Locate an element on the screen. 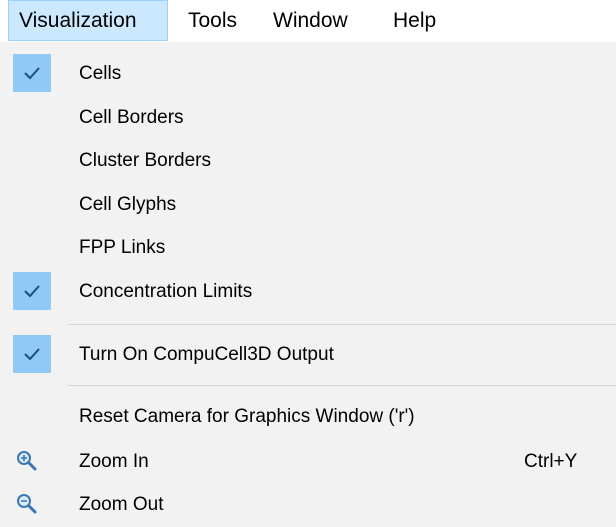 This screenshot has width=616, height=527. menu-item-label: Cell Glyphs is located at coordinates (128, 204).